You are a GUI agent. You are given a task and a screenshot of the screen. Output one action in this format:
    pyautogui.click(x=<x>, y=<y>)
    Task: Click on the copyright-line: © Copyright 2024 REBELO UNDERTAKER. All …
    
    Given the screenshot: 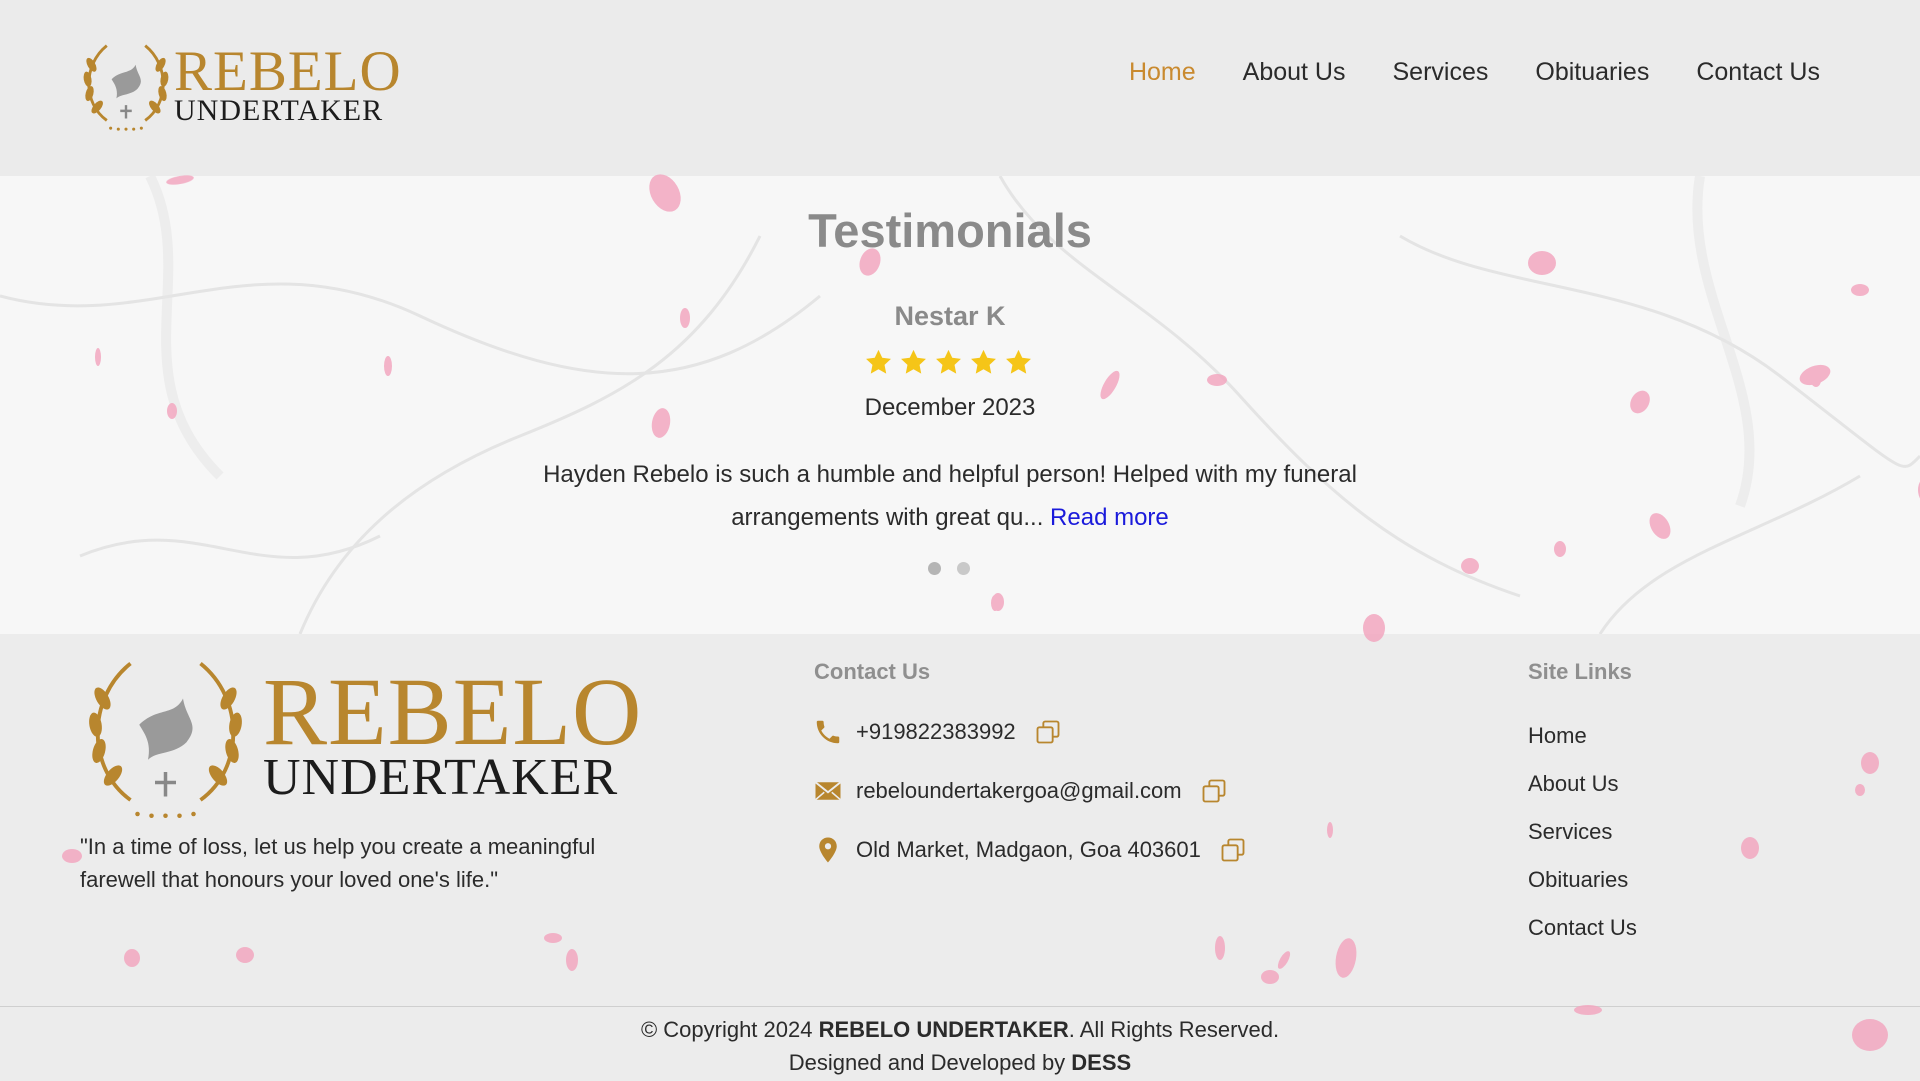 What is the action you would take?
    pyautogui.click(x=960, y=1029)
    